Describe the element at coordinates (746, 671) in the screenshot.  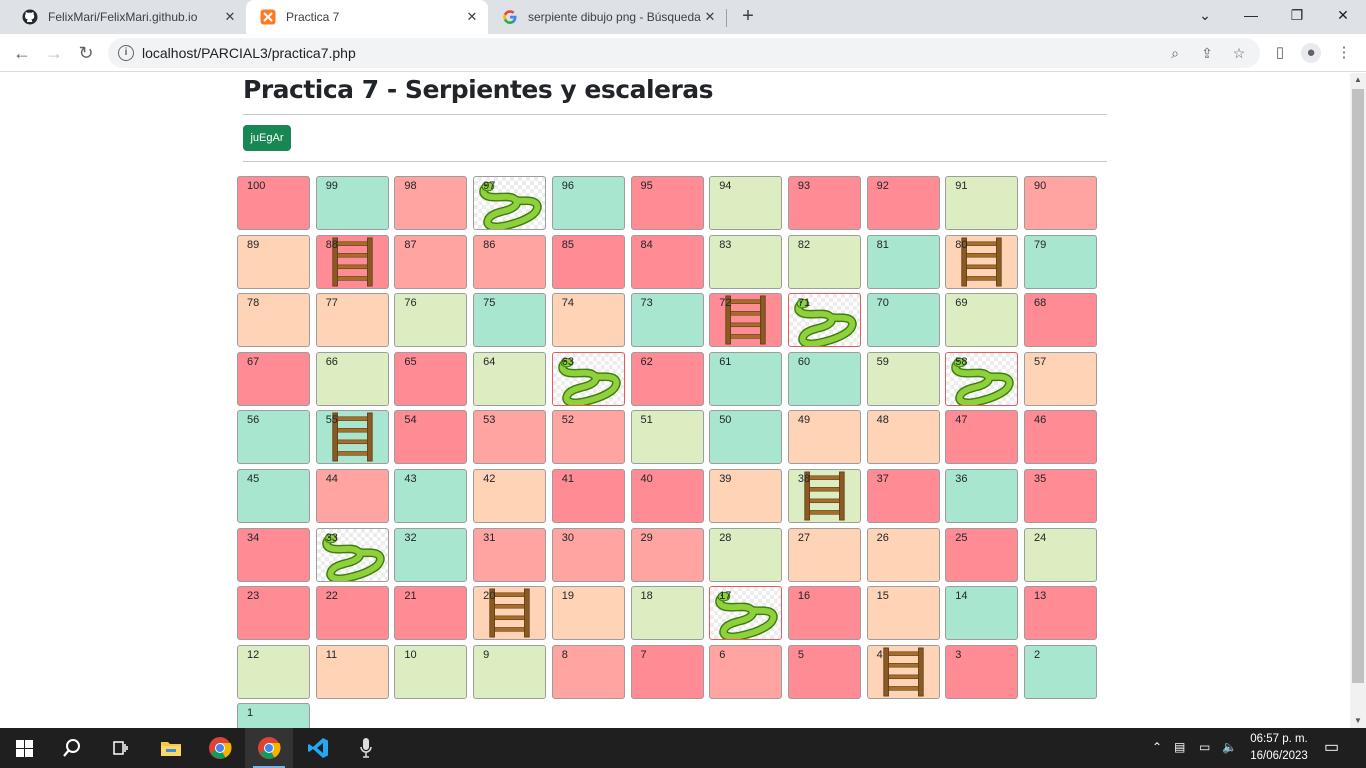
I see `board-cell: 6` at that location.